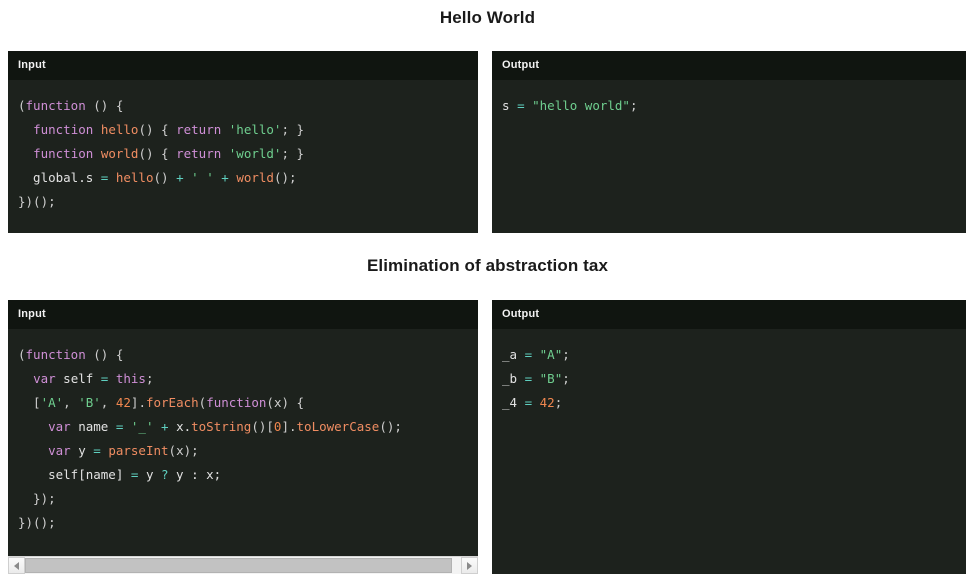  What do you see at coordinates (74, 474) in the screenshot?
I see `code-token: self[name]` at bounding box center [74, 474].